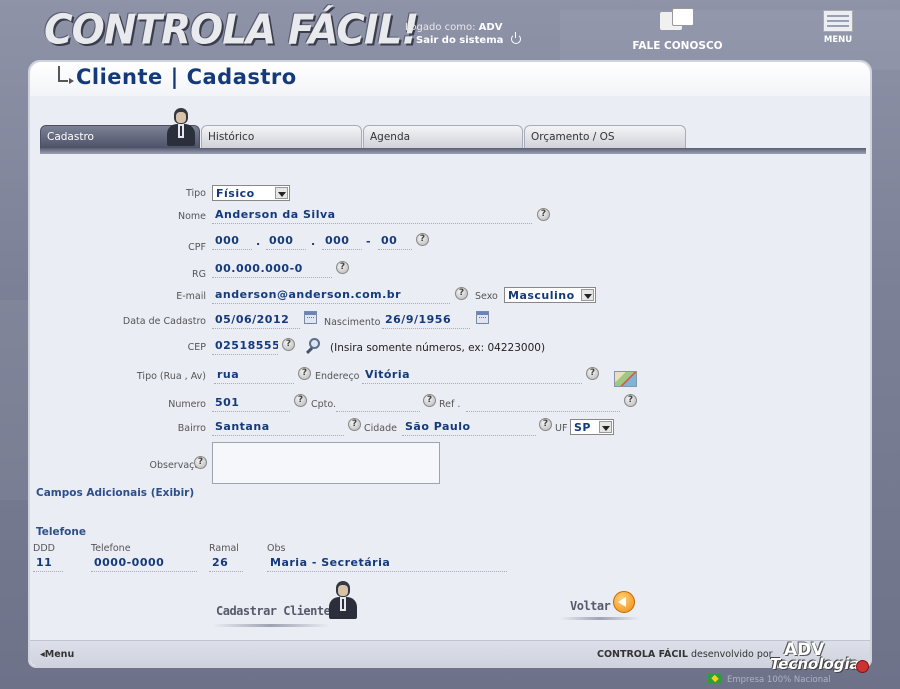  I want to click on rg-field: 00.000.000-0, so click(272, 270).